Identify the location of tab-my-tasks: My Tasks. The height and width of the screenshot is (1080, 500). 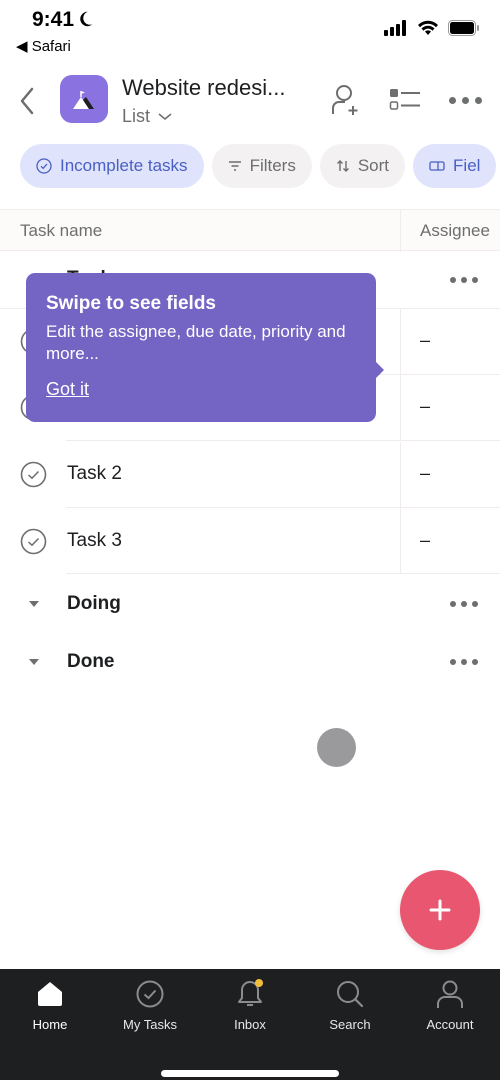
(150, 1005).